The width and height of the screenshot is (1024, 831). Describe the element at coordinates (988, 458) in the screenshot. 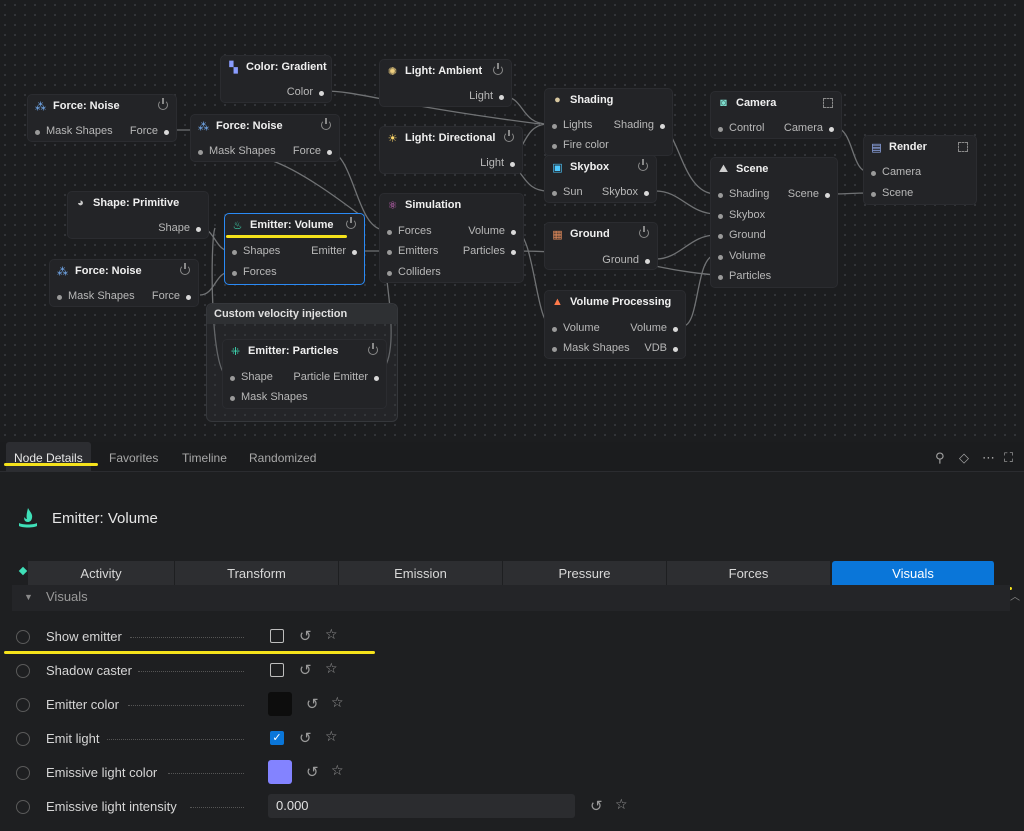

I see `more-icon: ⋯` at that location.